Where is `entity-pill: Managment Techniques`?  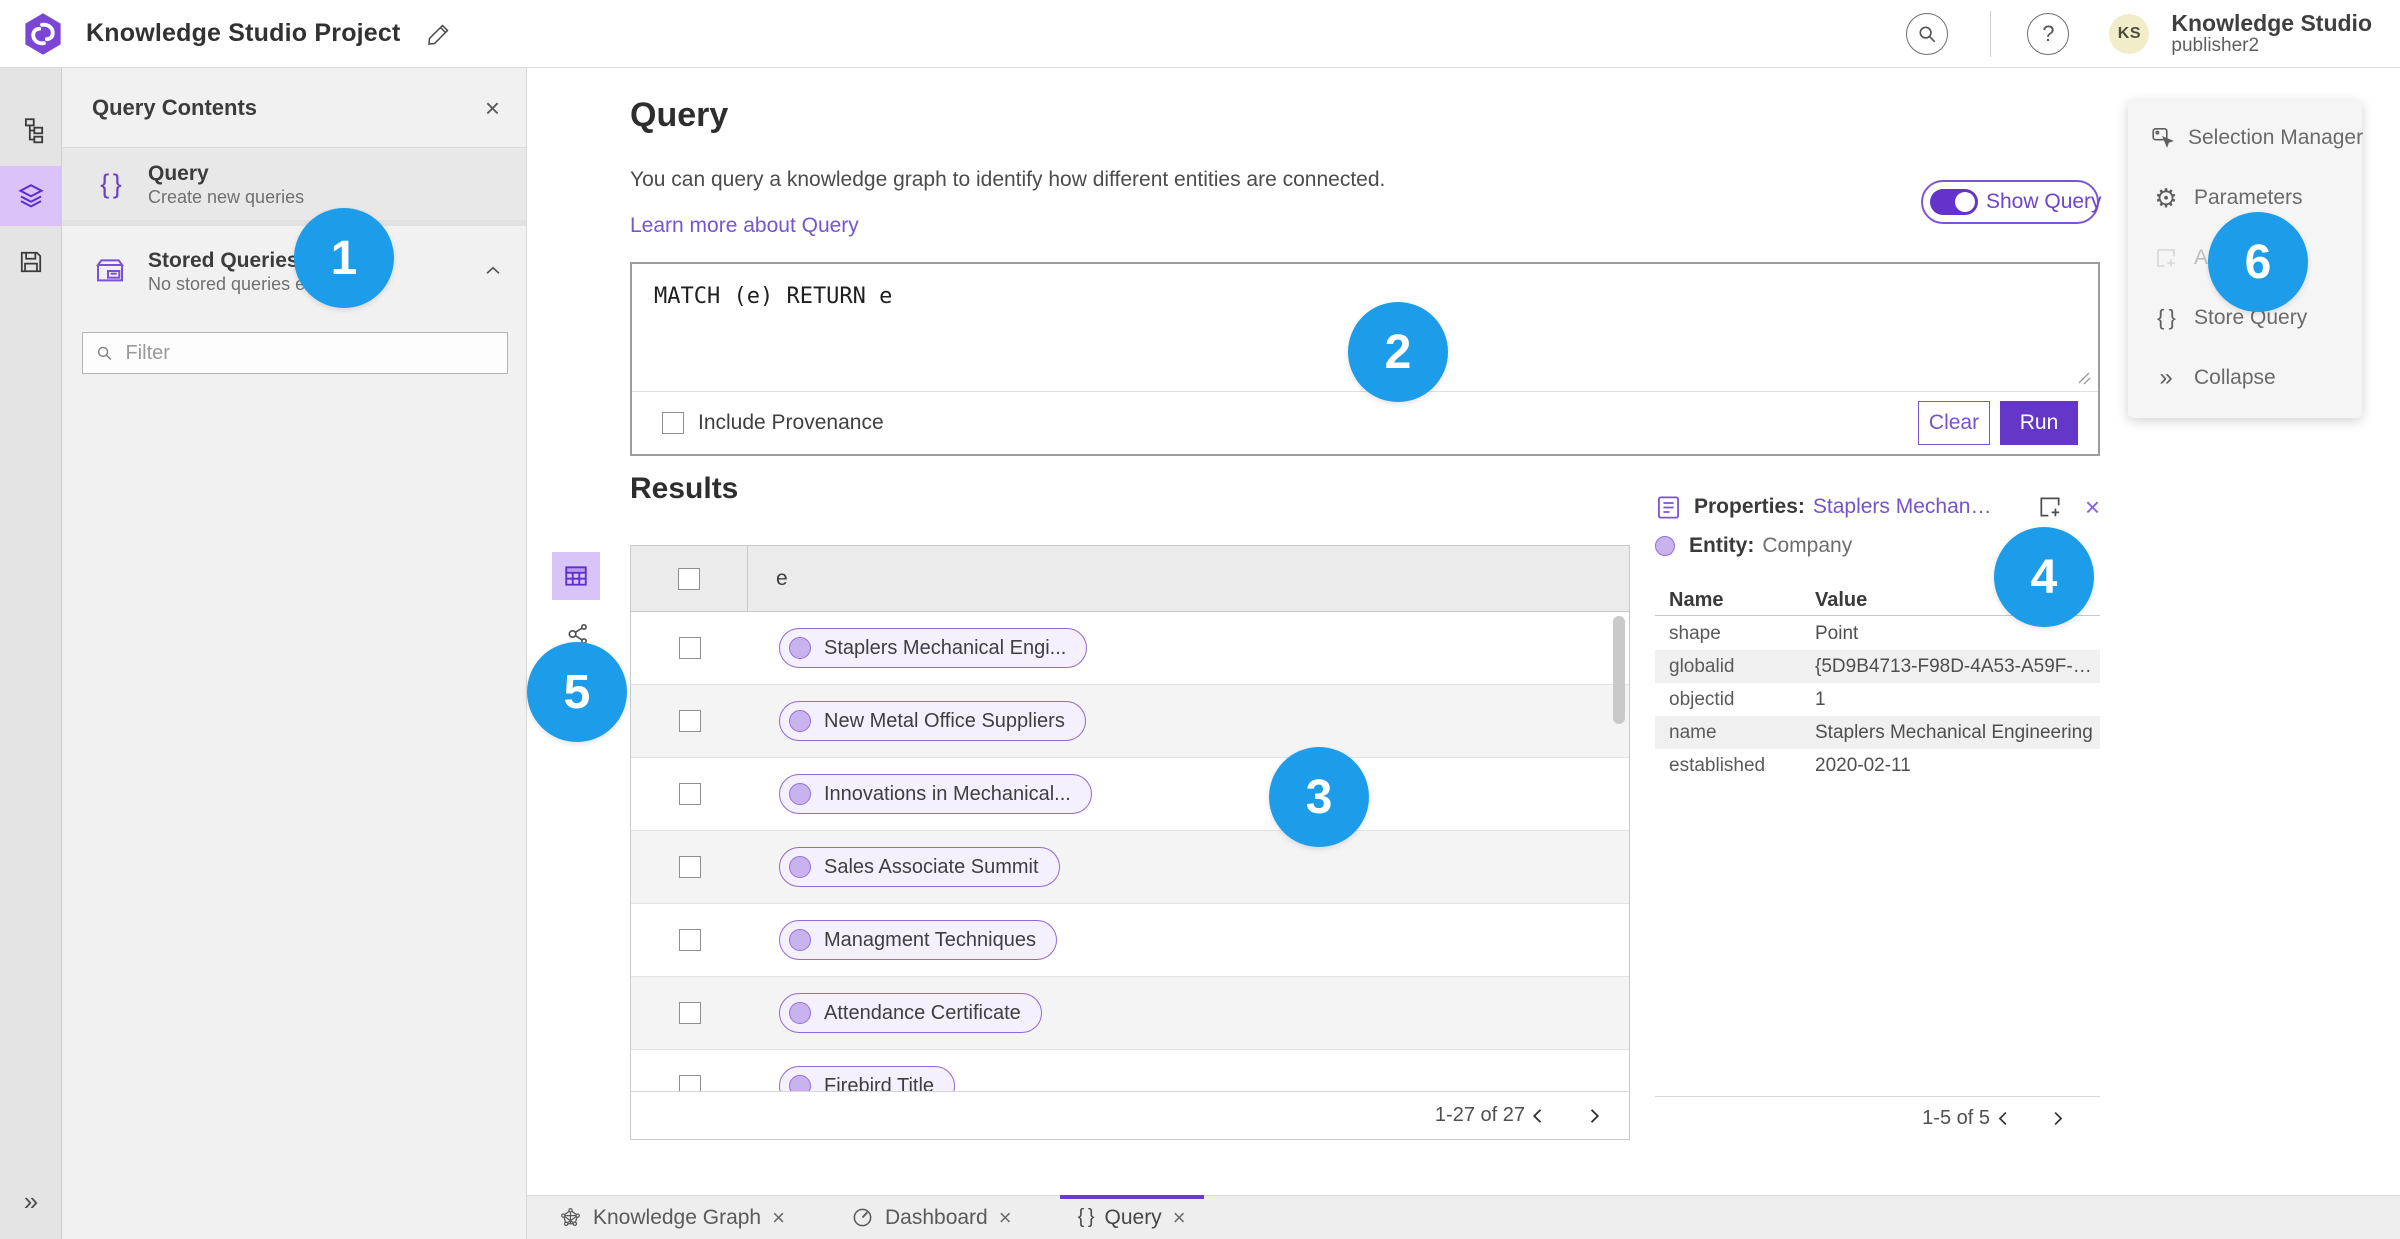
entity-pill: Managment Techniques is located at coordinates (918, 940).